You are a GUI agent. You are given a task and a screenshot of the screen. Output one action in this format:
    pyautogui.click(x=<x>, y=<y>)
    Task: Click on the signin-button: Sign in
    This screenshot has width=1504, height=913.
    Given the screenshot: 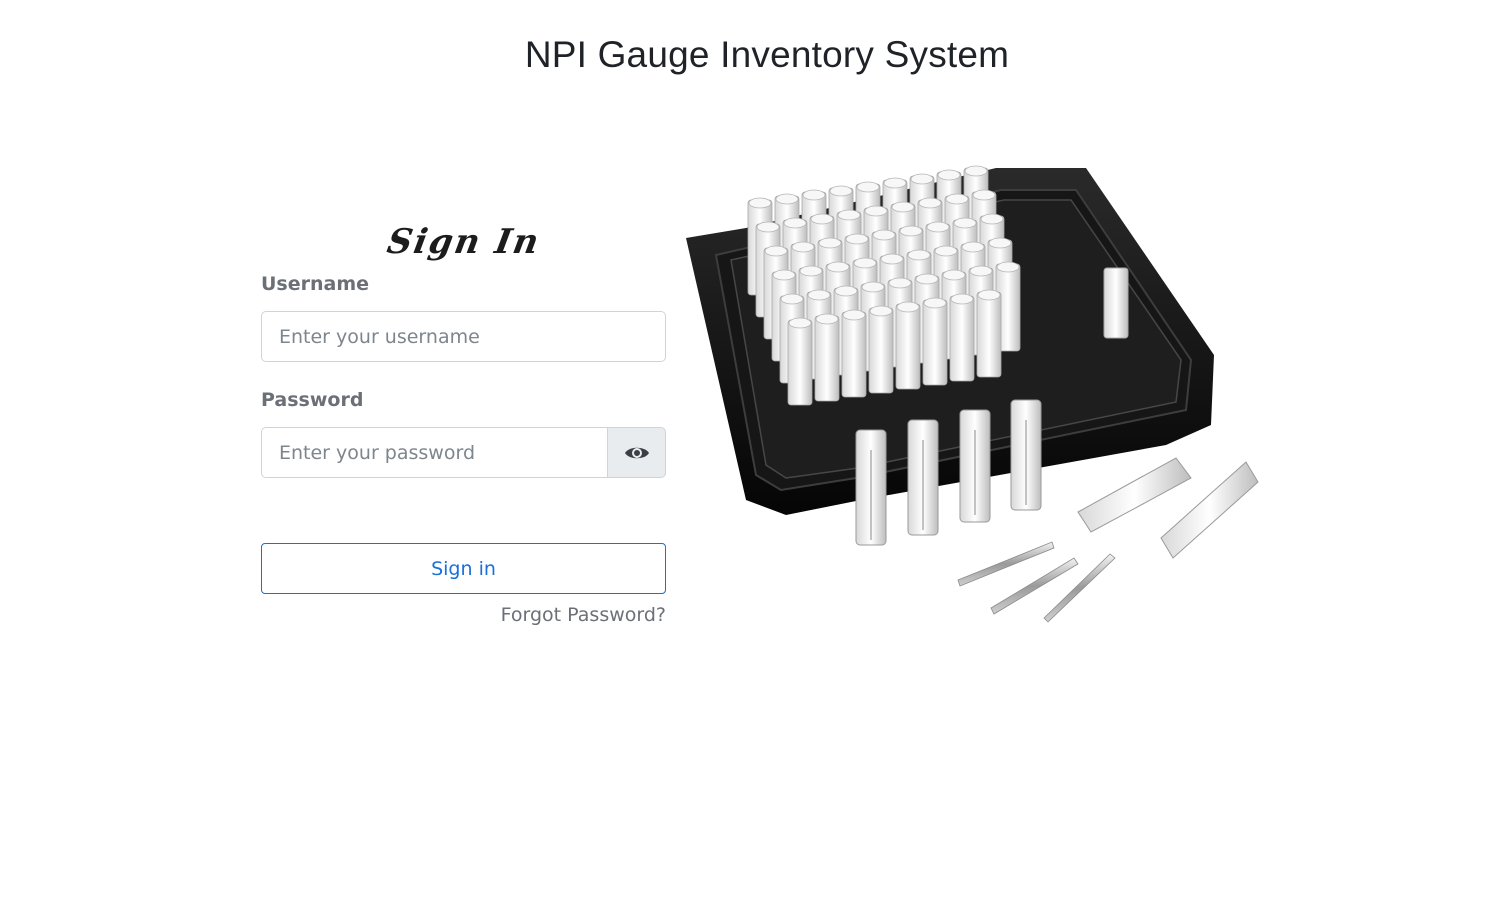 What is the action you would take?
    pyautogui.click(x=463, y=568)
    